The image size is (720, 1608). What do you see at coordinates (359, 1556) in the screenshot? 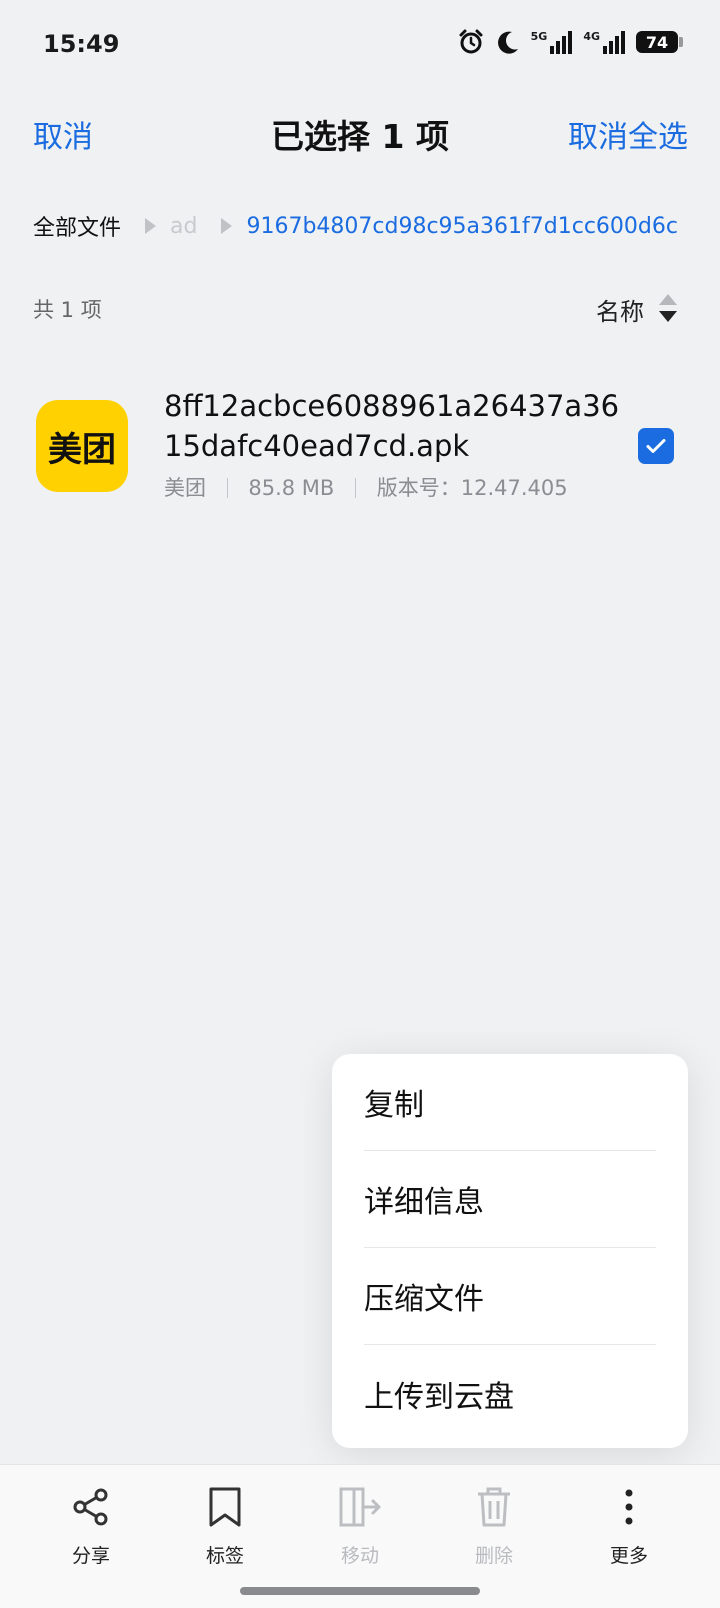
I see `move-label: 移动` at bounding box center [359, 1556].